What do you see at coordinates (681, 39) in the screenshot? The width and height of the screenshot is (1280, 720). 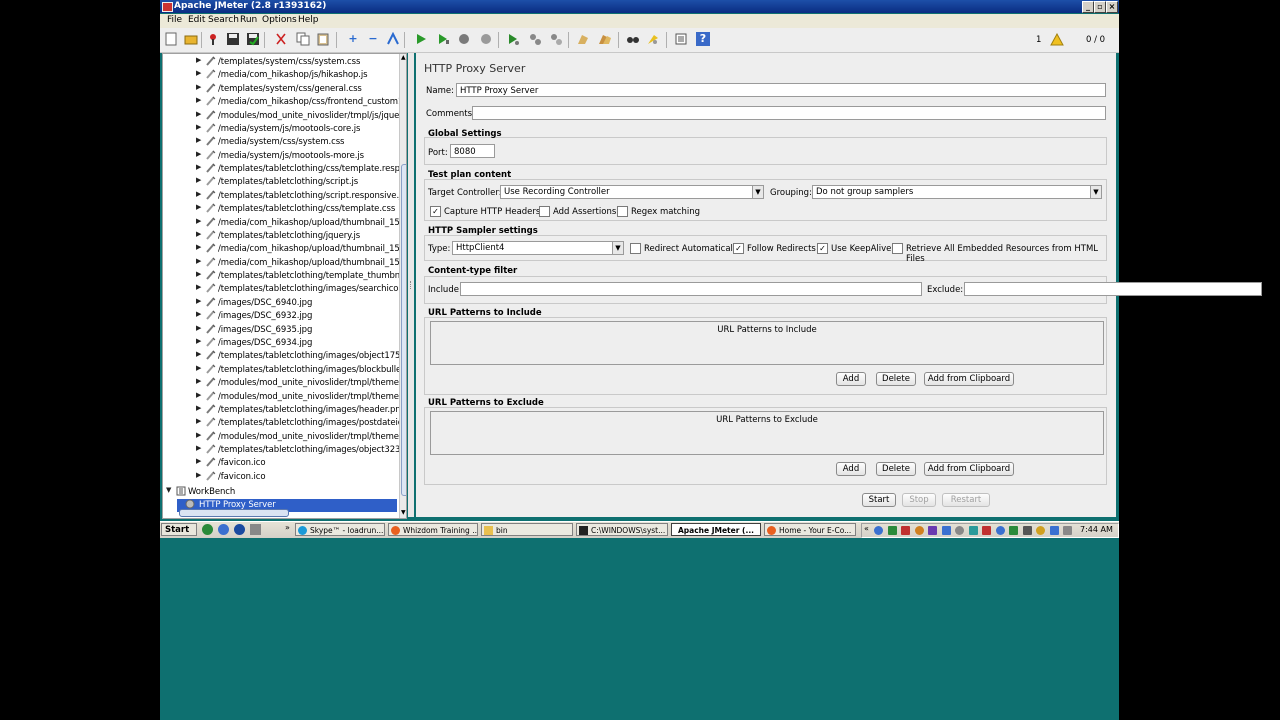 I see `function-helper-icon` at bounding box center [681, 39].